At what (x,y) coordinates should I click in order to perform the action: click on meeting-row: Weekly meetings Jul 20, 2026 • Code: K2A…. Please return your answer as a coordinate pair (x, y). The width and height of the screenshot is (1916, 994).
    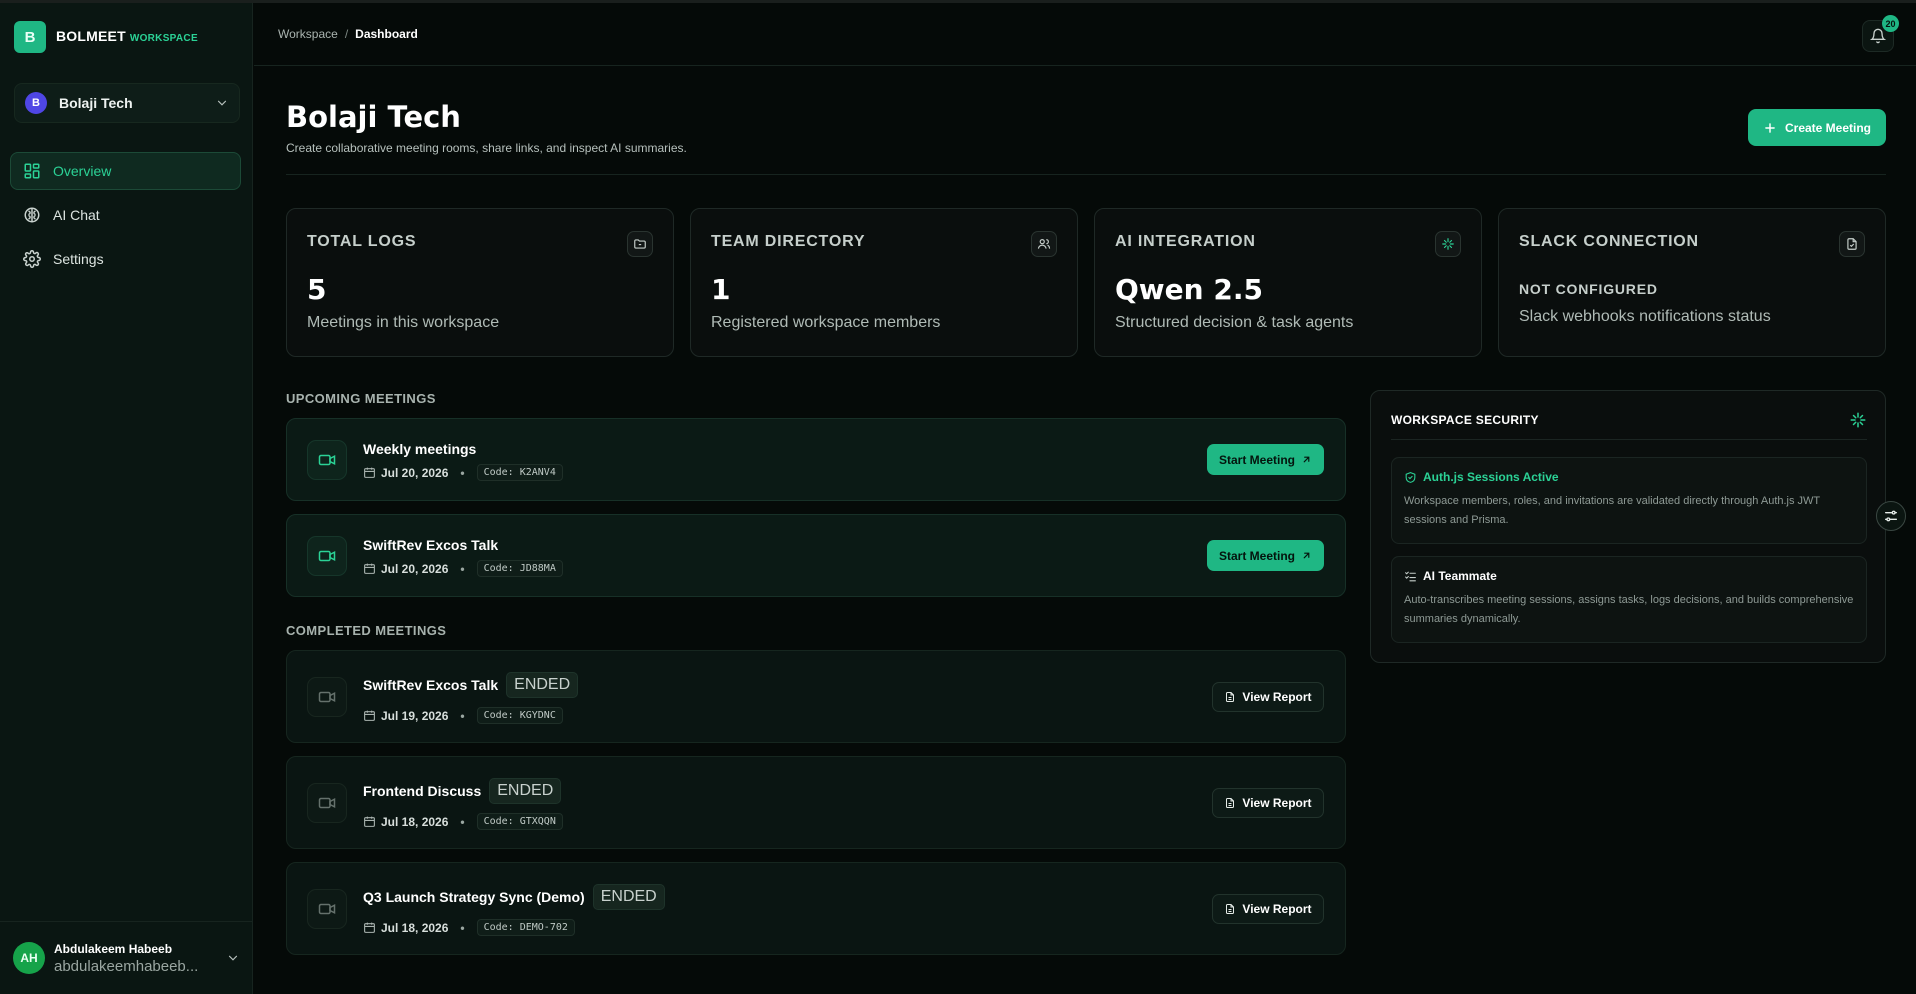
    Looking at the image, I should click on (816, 459).